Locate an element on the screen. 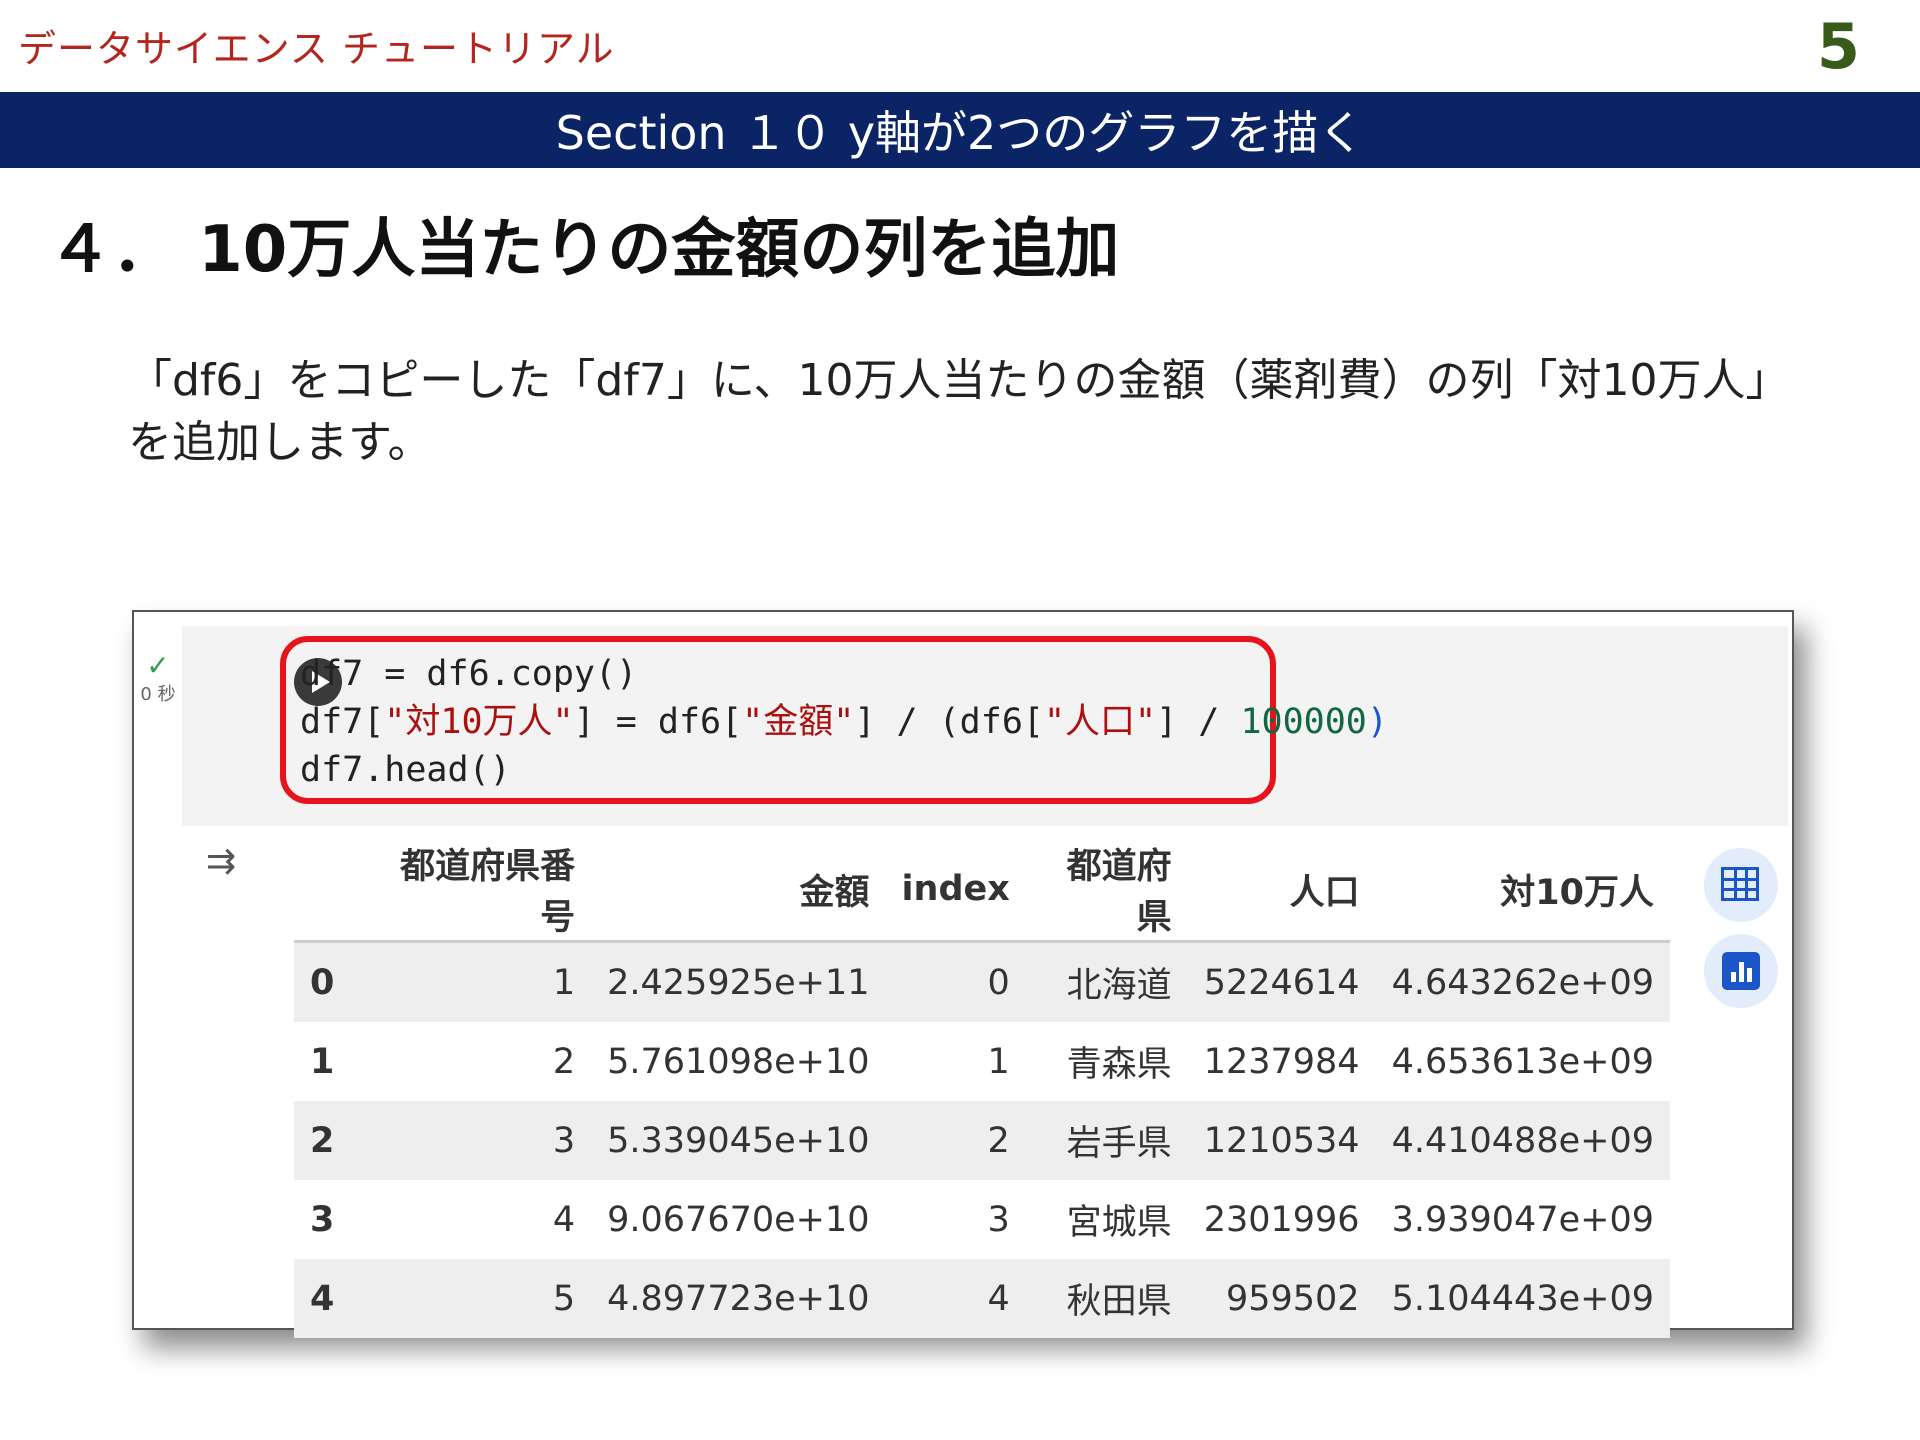 The width and height of the screenshot is (1920, 1440). output-toggle-icon: ⇉ is located at coordinates (234, 862).